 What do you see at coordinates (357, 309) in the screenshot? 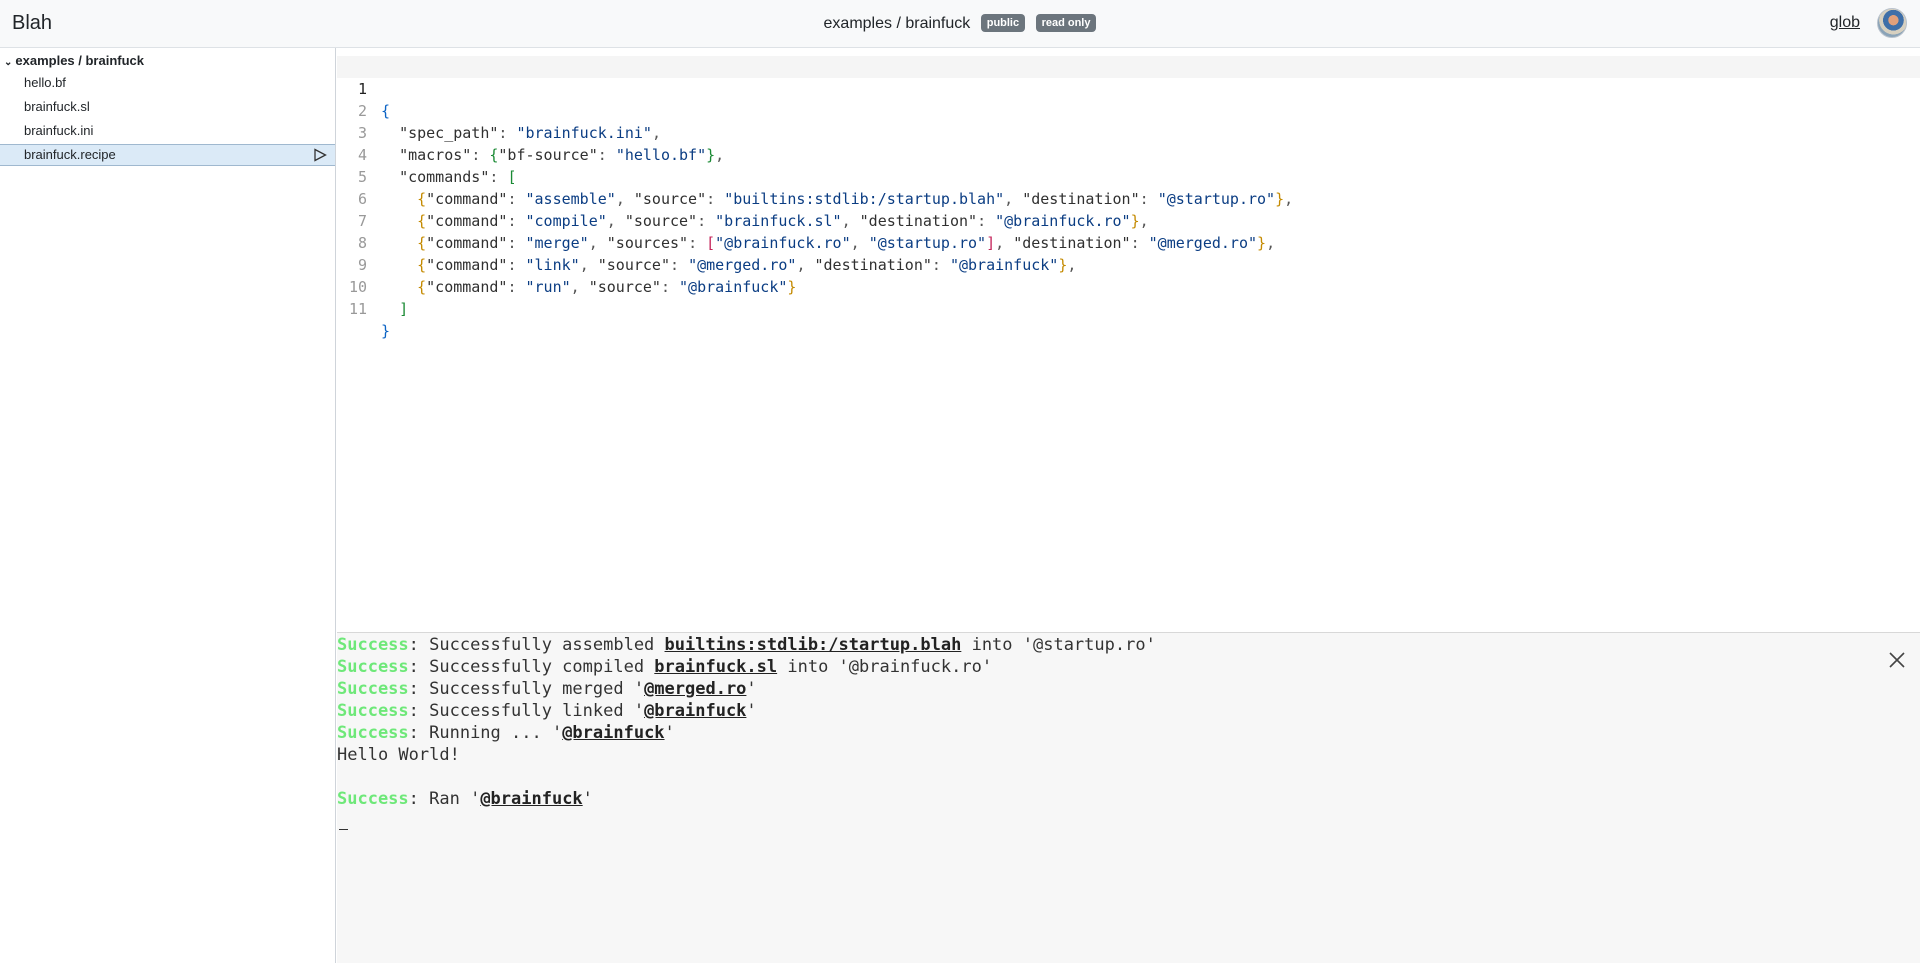
I see `line-number: 11` at bounding box center [357, 309].